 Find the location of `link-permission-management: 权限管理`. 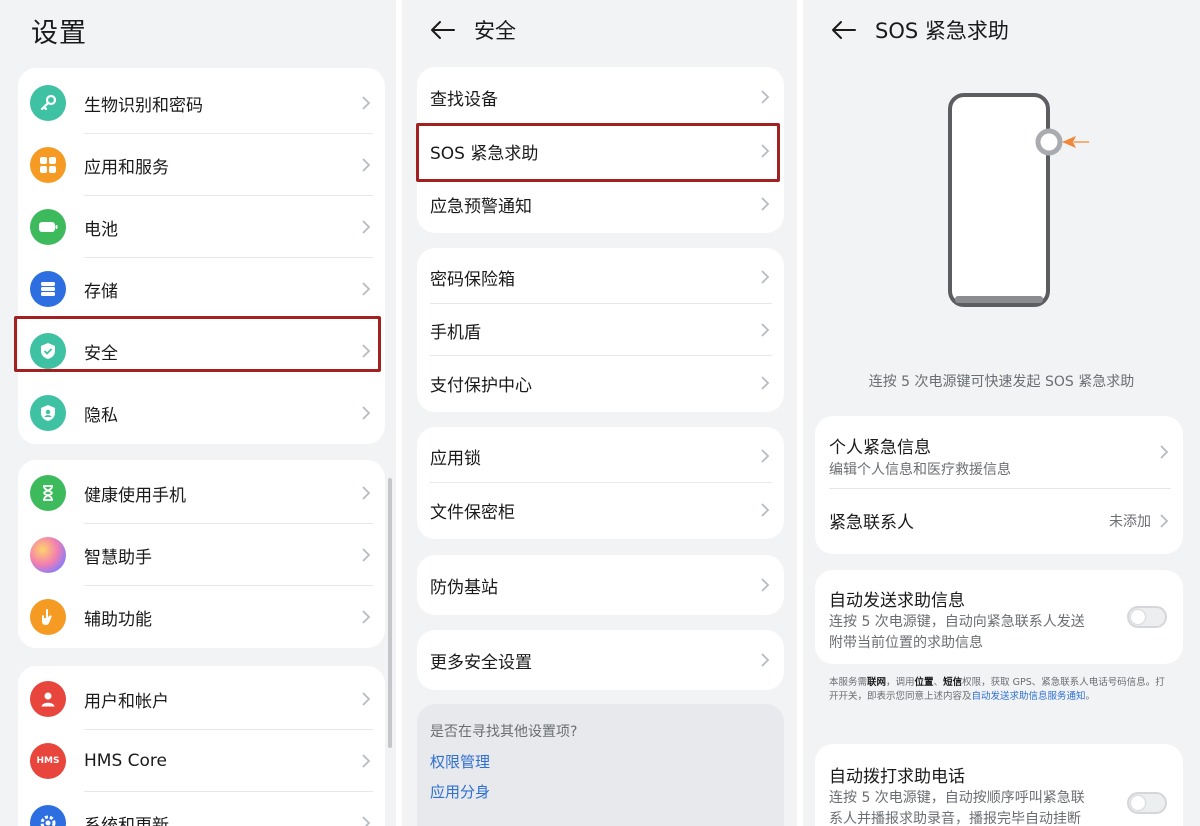

link-permission-management: 权限管理 is located at coordinates (460, 761).